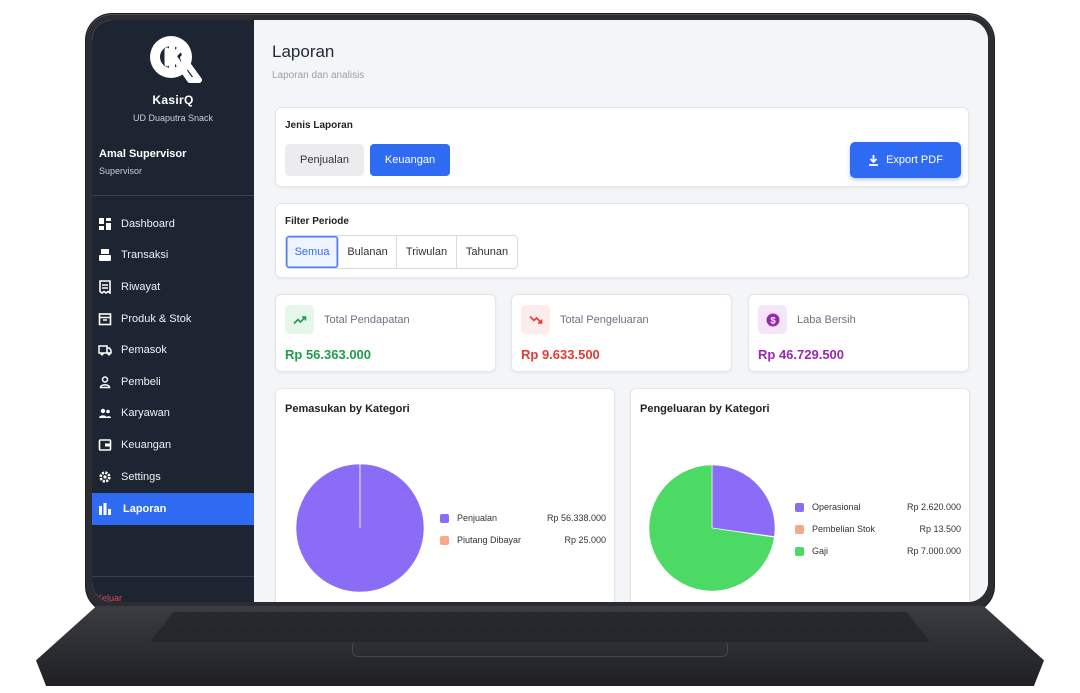  I want to click on period-tahunan-button: Tahunan, so click(487, 252).